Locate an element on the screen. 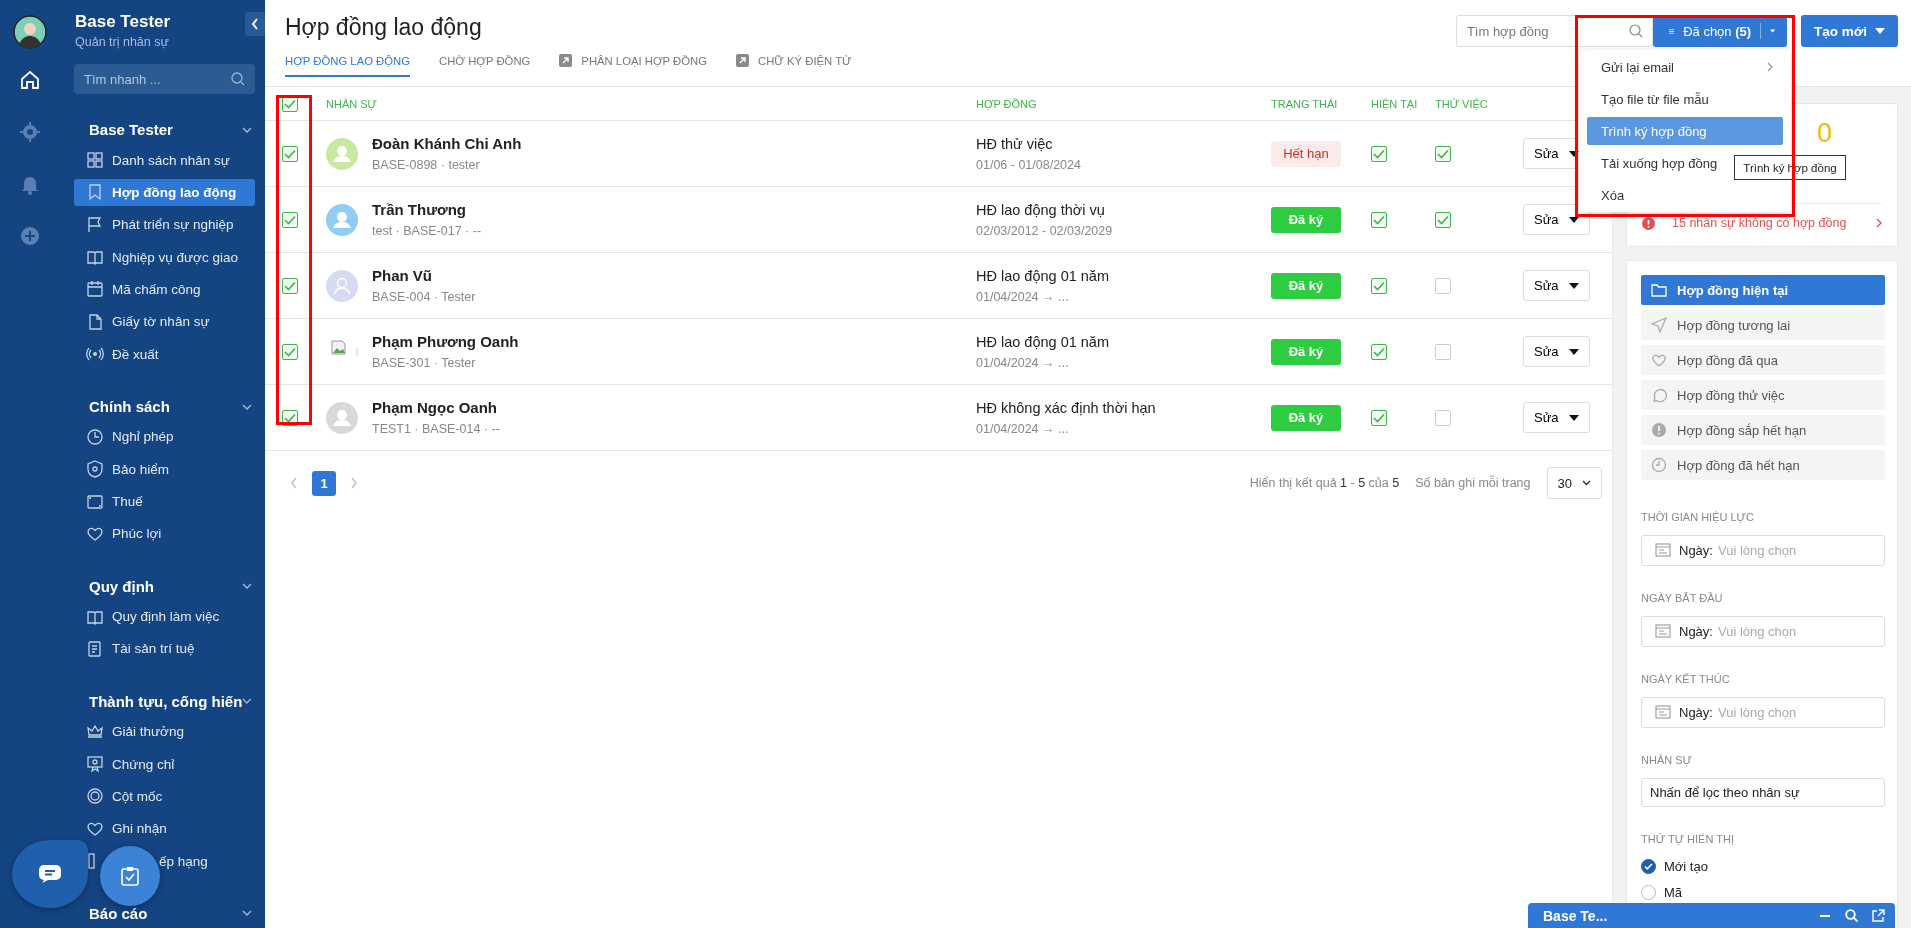 The width and height of the screenshot is (1911, 928). sidebar-item: Giải thưởng is located at coordinates (164, 732).